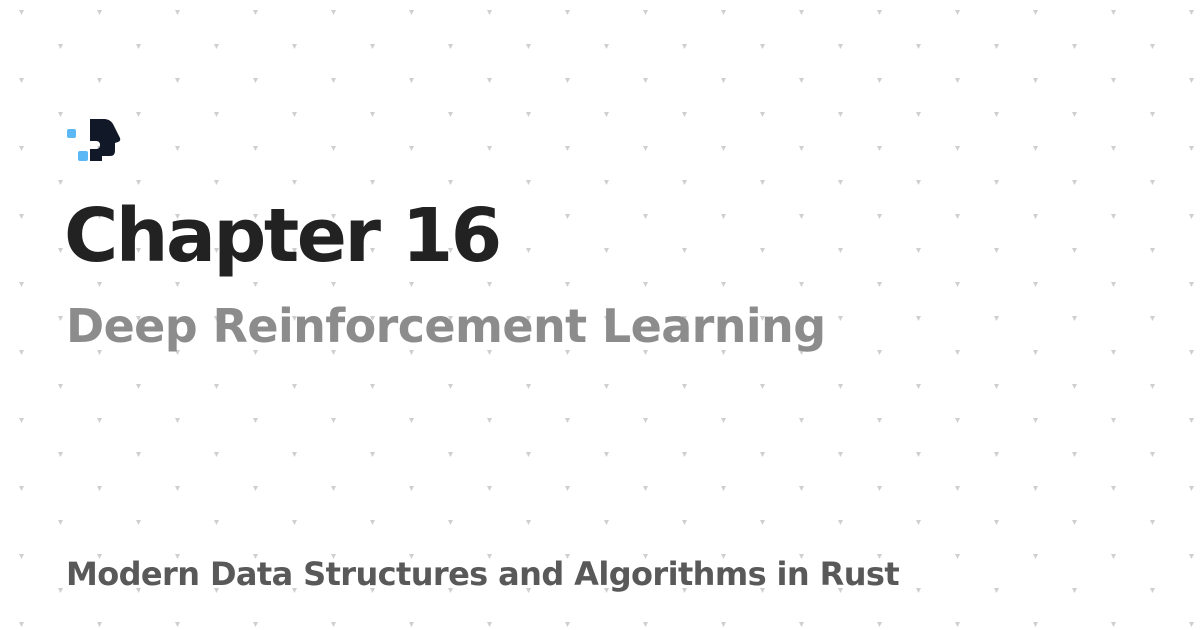 The width and height of the screenshot is (1200, 630). Describe the element at coordinates (94, 140) in the screenshot. I see `puzzle-head-logo-icon` at that location.